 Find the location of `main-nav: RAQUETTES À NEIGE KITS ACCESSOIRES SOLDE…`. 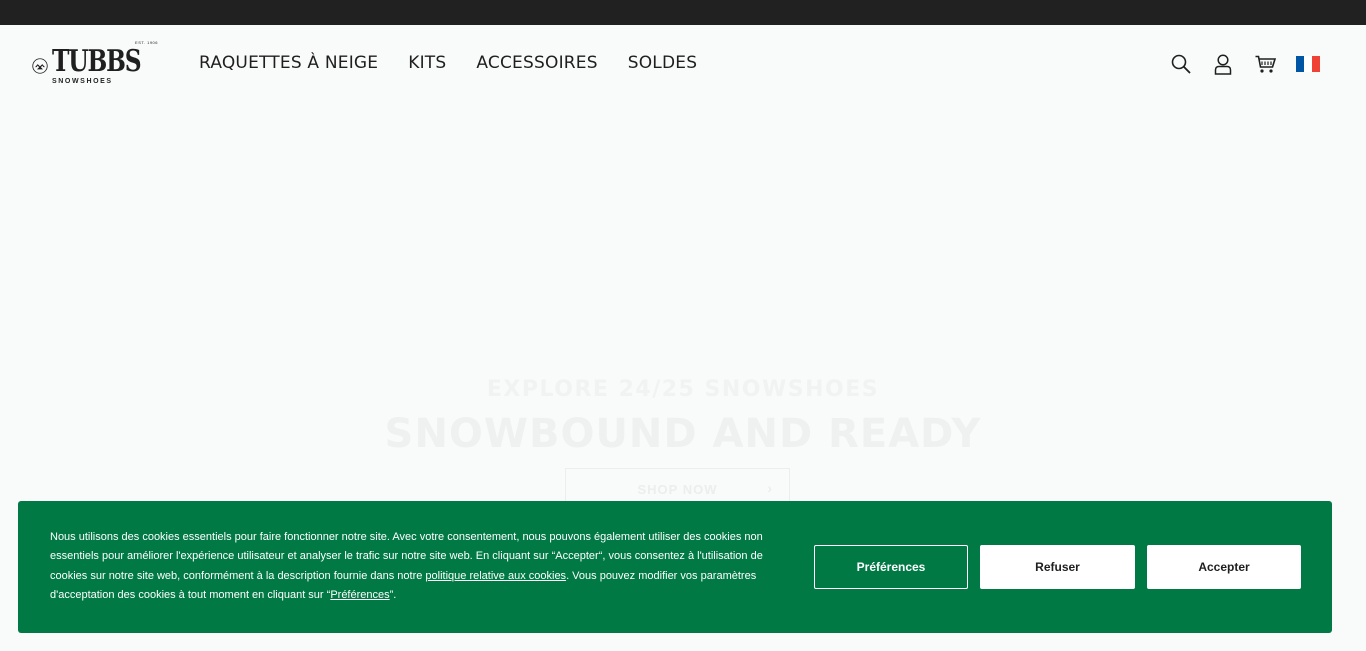

main-nav: RAQUETTES À NEIGE KITS ACCESSOIRES SOLDE… is located at coordinates (448, 63).